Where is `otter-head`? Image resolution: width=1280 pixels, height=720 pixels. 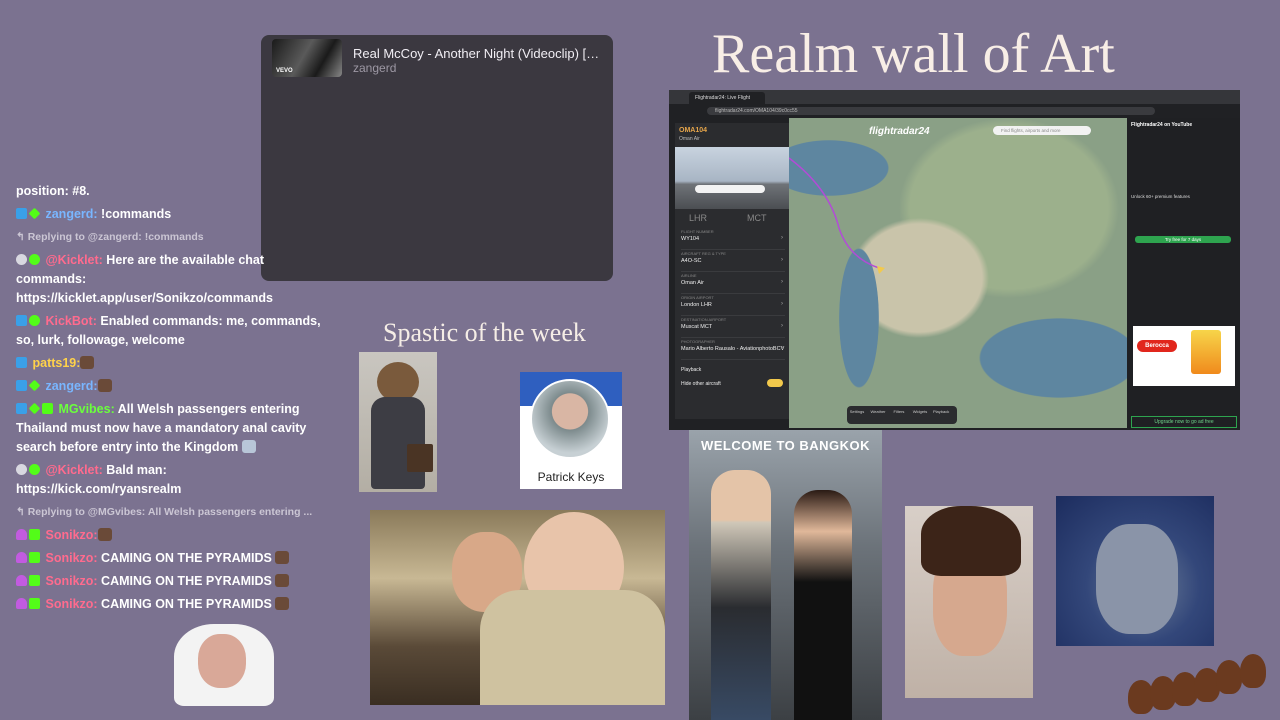
otter-head is located at coordinates (398, 382).